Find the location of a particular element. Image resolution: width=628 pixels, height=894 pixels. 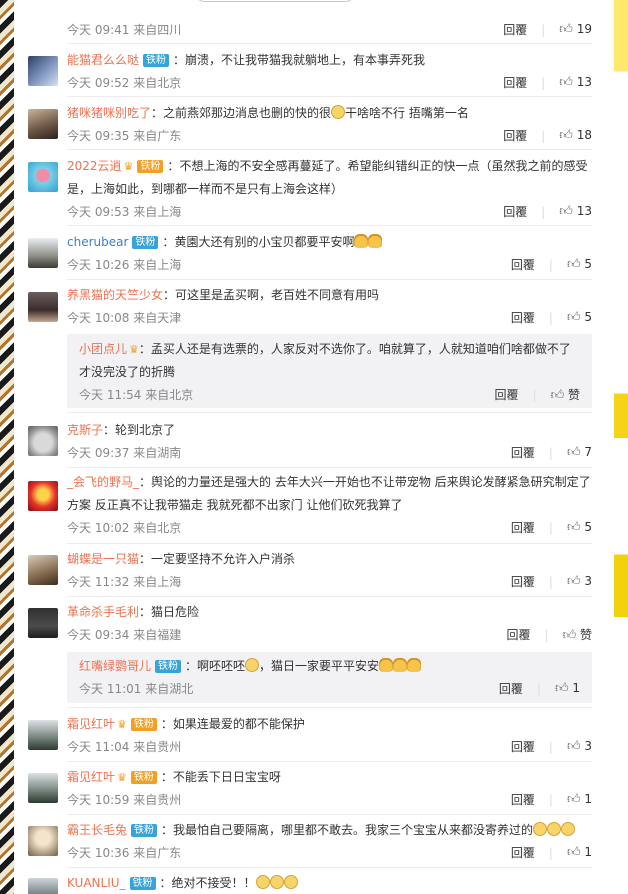

comment-meta: 今天 09:34 来自福建 is located at coordinates (124, 635).